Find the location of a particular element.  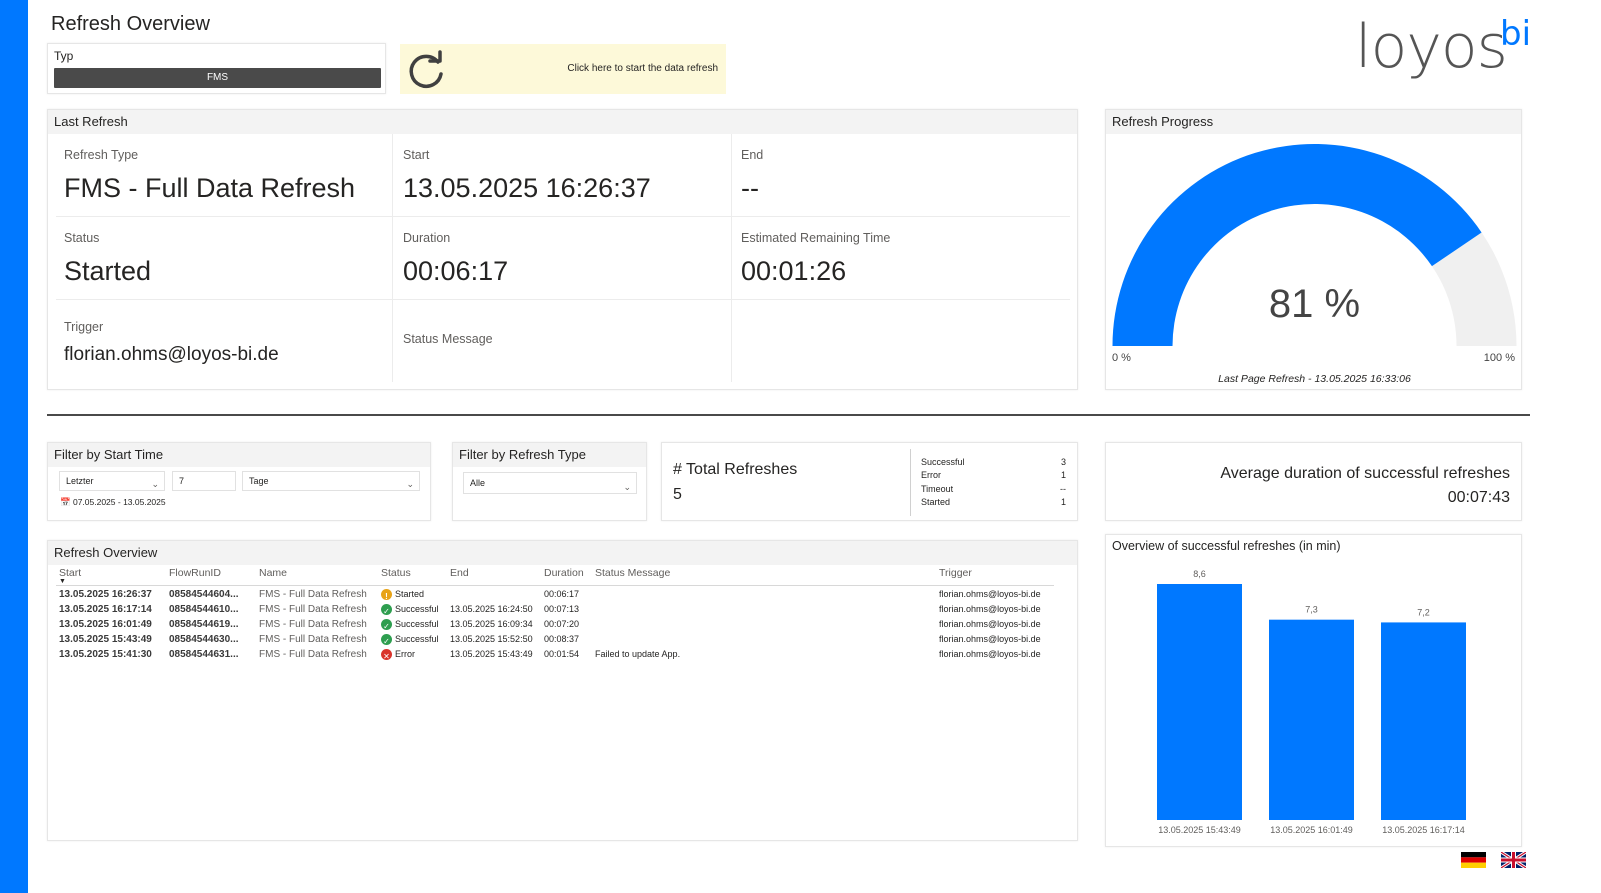

uk-flag-icon is located at coordinates (1513, 860).